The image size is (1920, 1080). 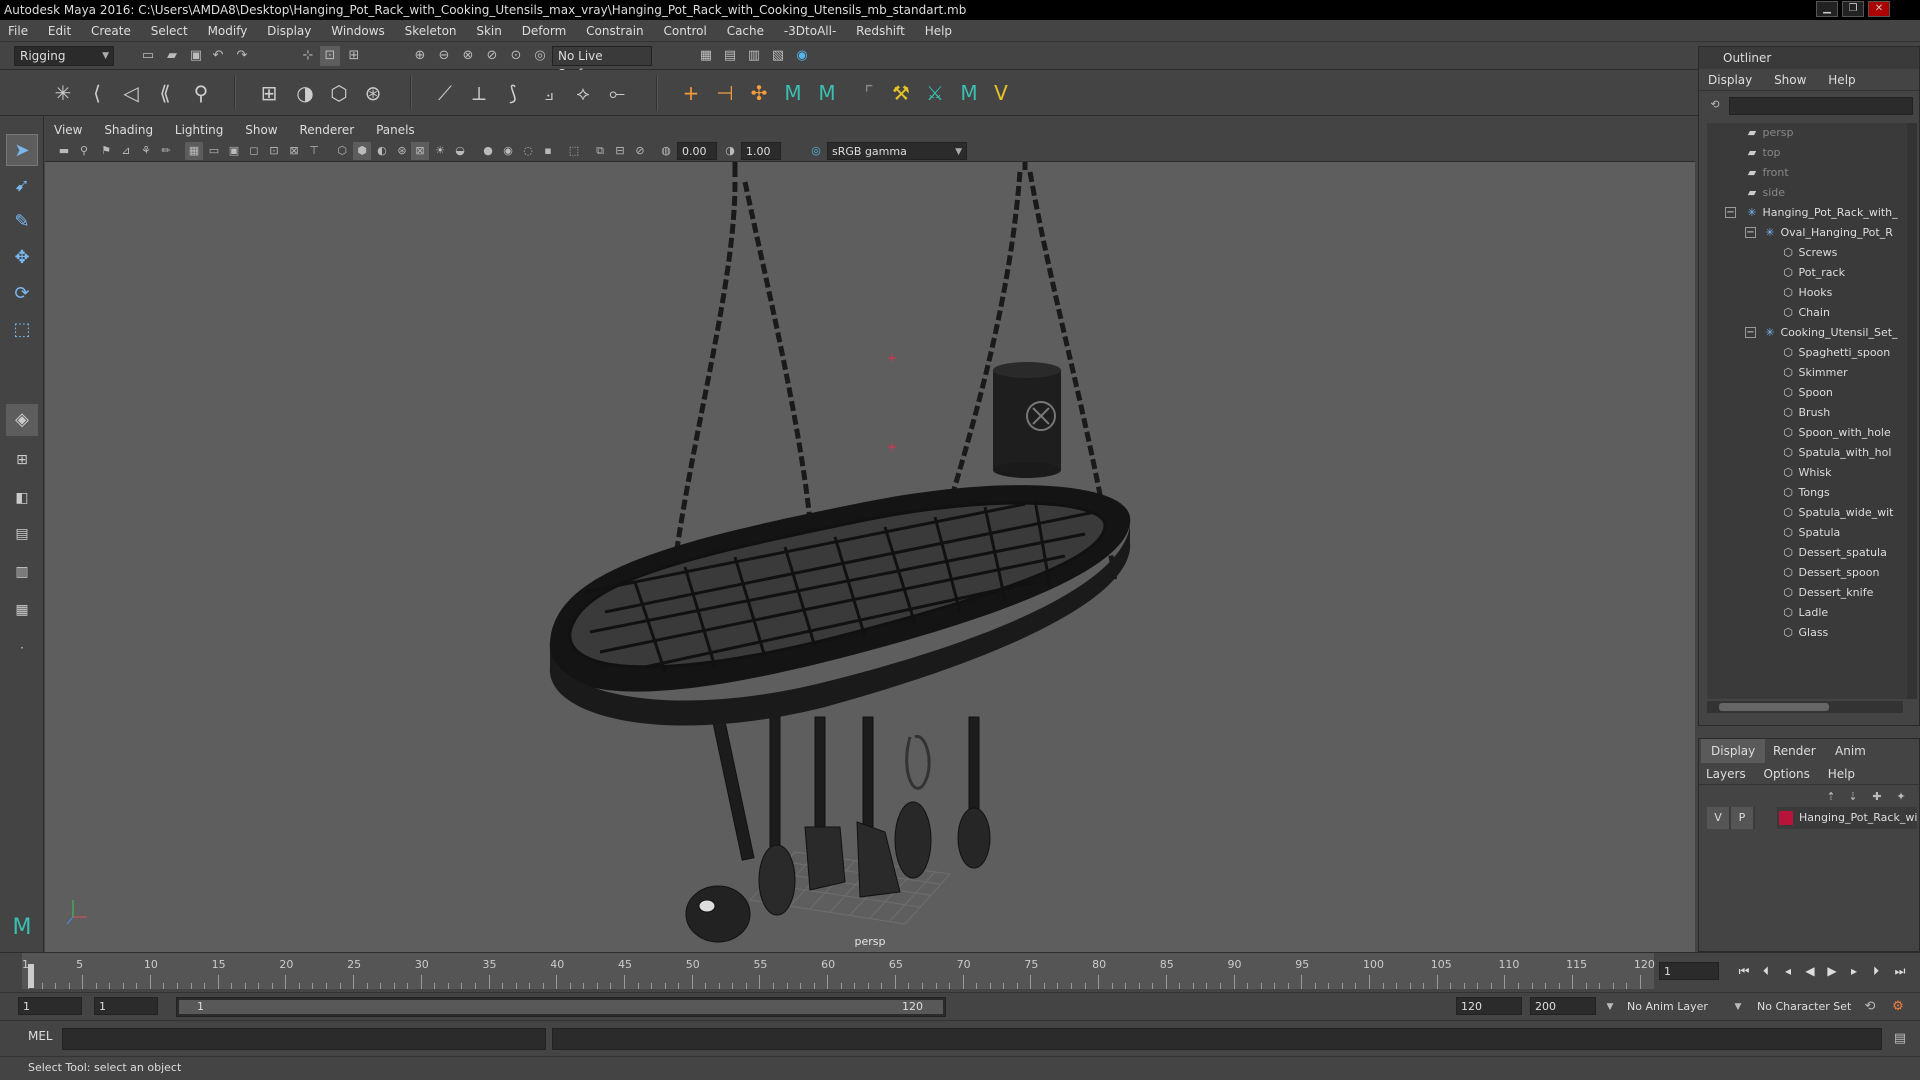 I want to click on bind-skin-icon: ⟋, so click(x=445, y=93).